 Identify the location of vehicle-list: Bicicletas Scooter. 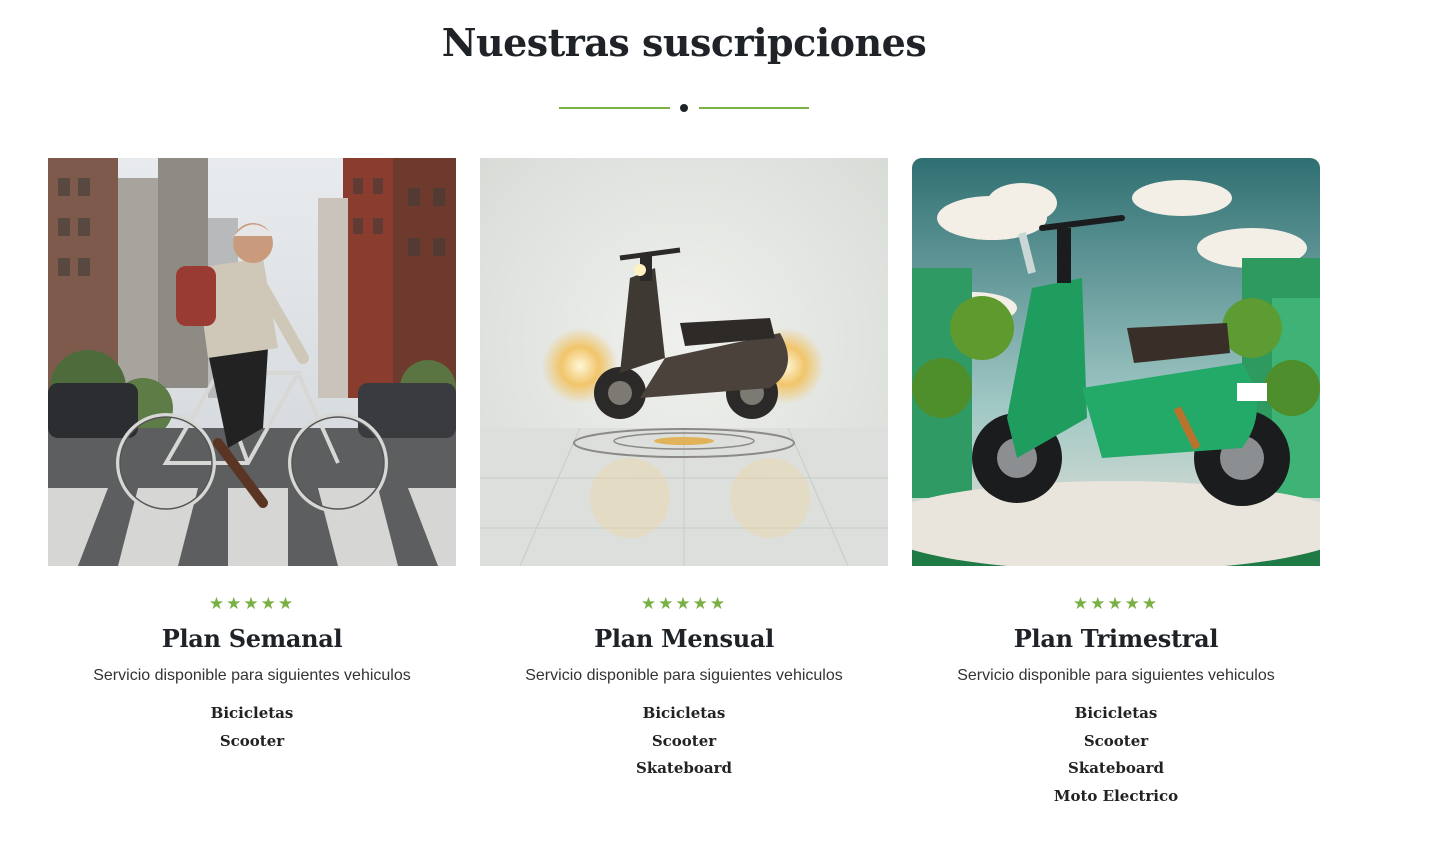
(252, 727).